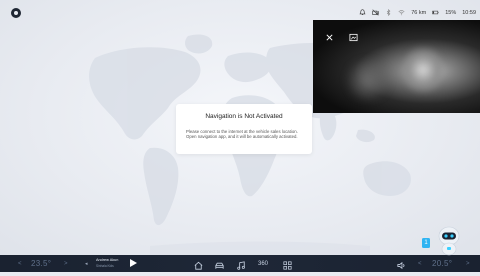 This screenshot has height=276, width=480. Describe the element at coordinates (388, 12) in the screenshot. I see `bluetooth-icon` at that location.